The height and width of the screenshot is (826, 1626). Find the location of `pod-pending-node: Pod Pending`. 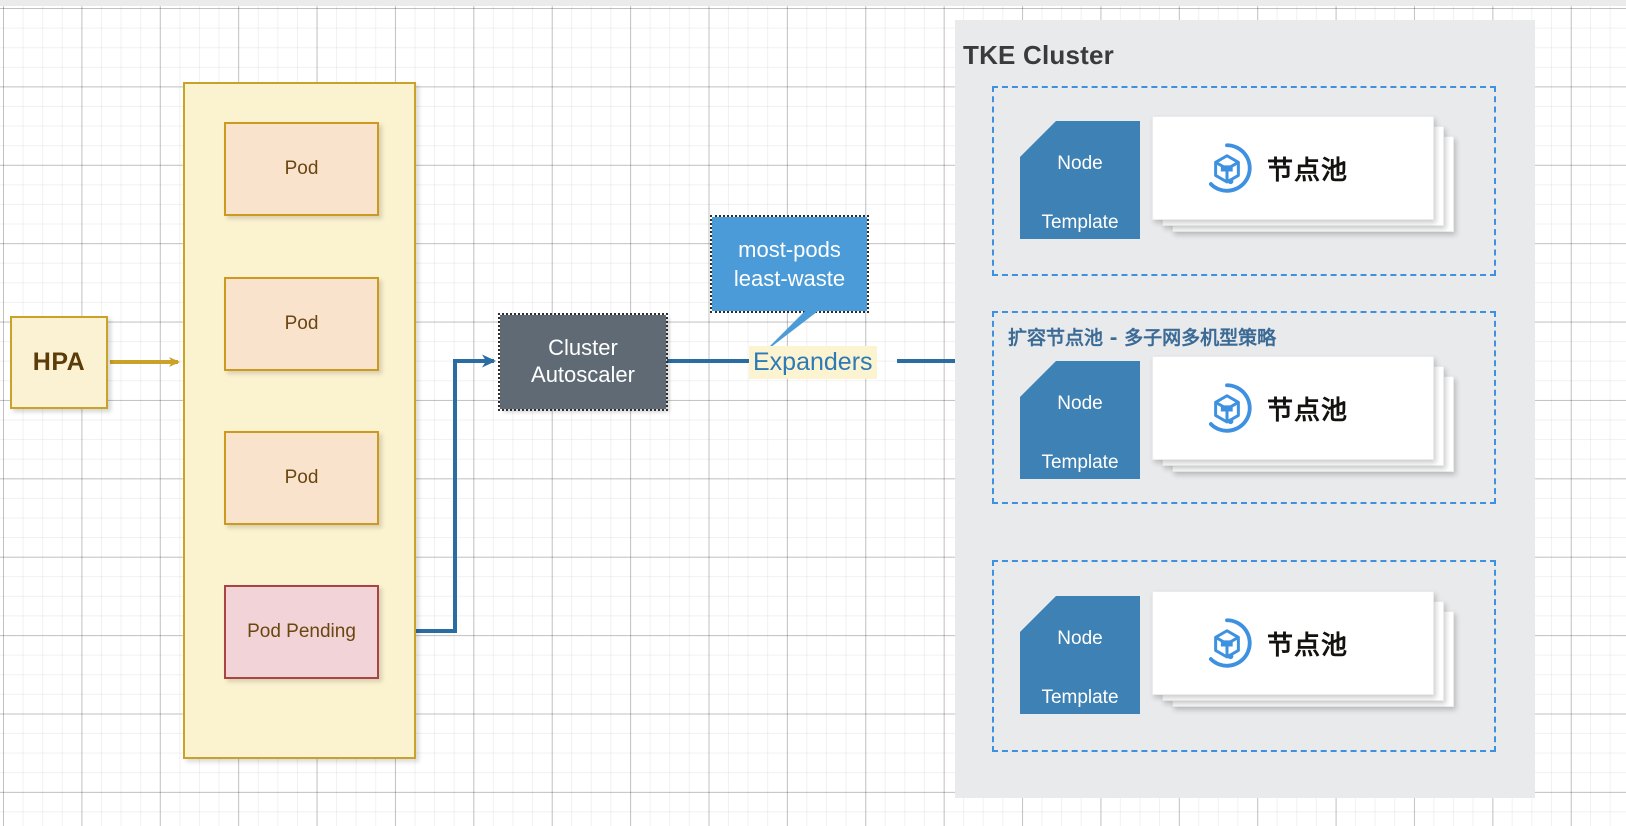

pod-pending-node: Pod Pending is located at coordinates (301, 632).